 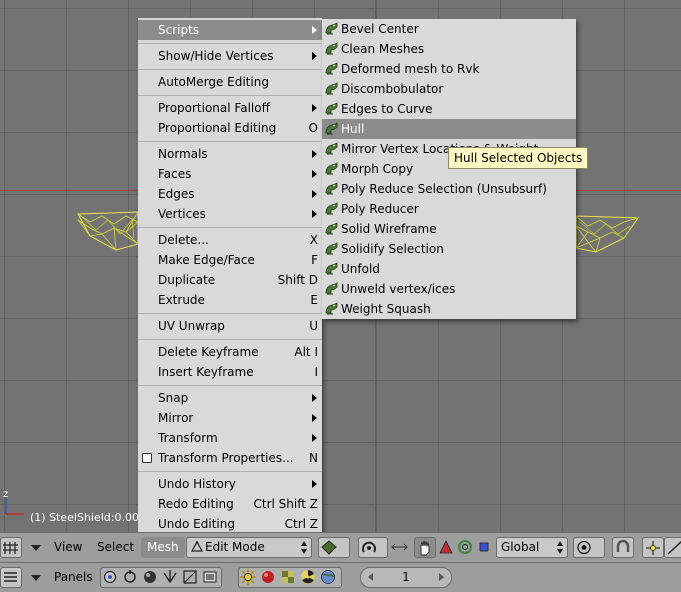 I want to click on script-menu-item: Unfold, so click(x=449, y=269).